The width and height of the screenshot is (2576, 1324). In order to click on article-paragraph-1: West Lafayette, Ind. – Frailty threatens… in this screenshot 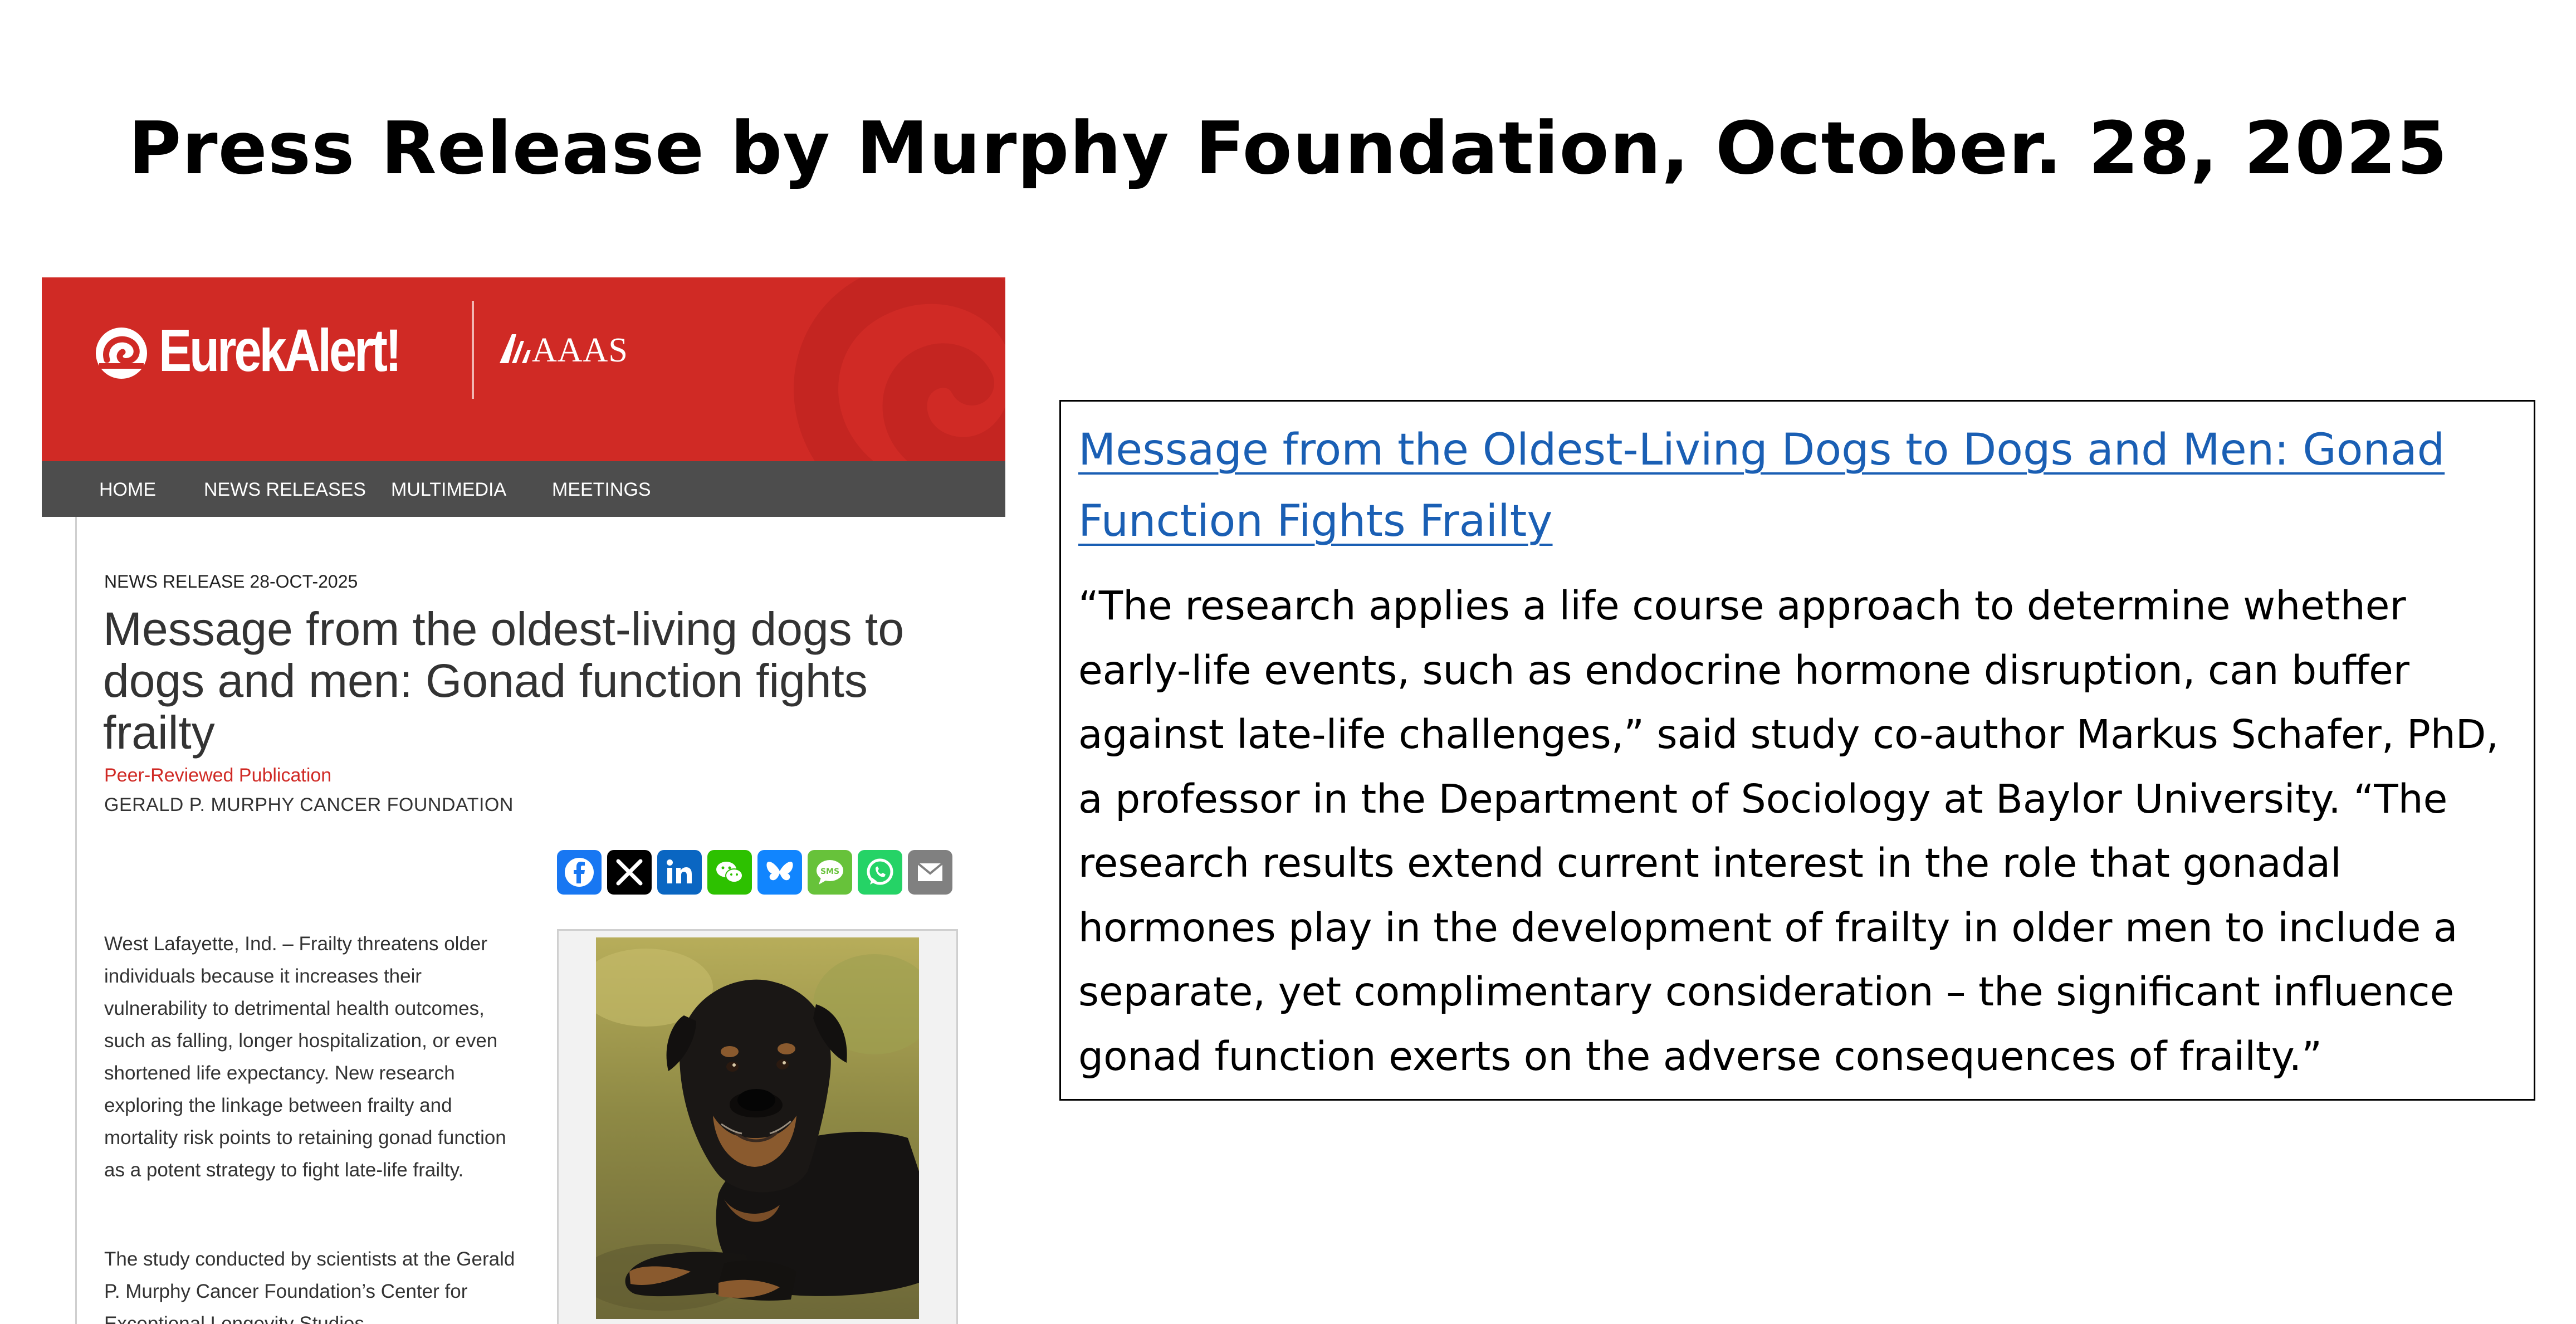, I will do `click(305, 1057)`.